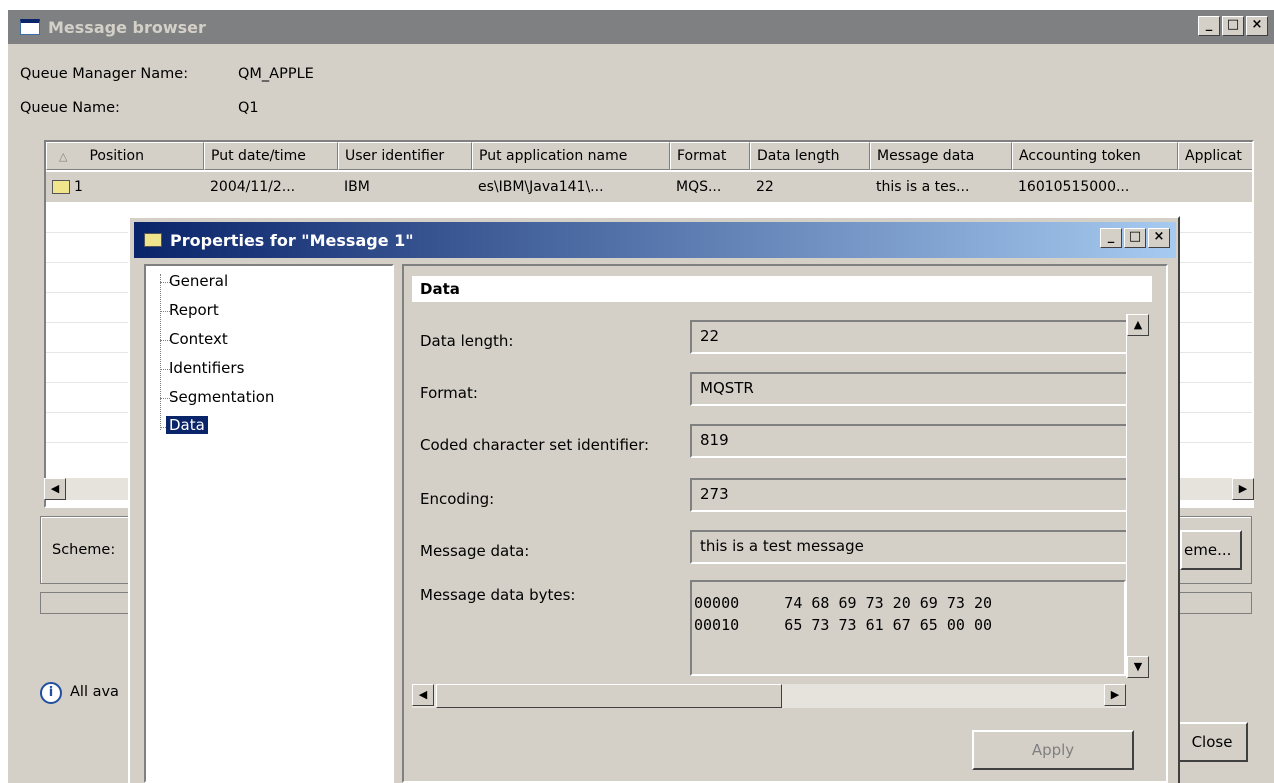  What do you see at coordinates (276, 74) in the screenshot?
I see `queue-manager-value: QM_APPLE` at bounding box center [276, 74].